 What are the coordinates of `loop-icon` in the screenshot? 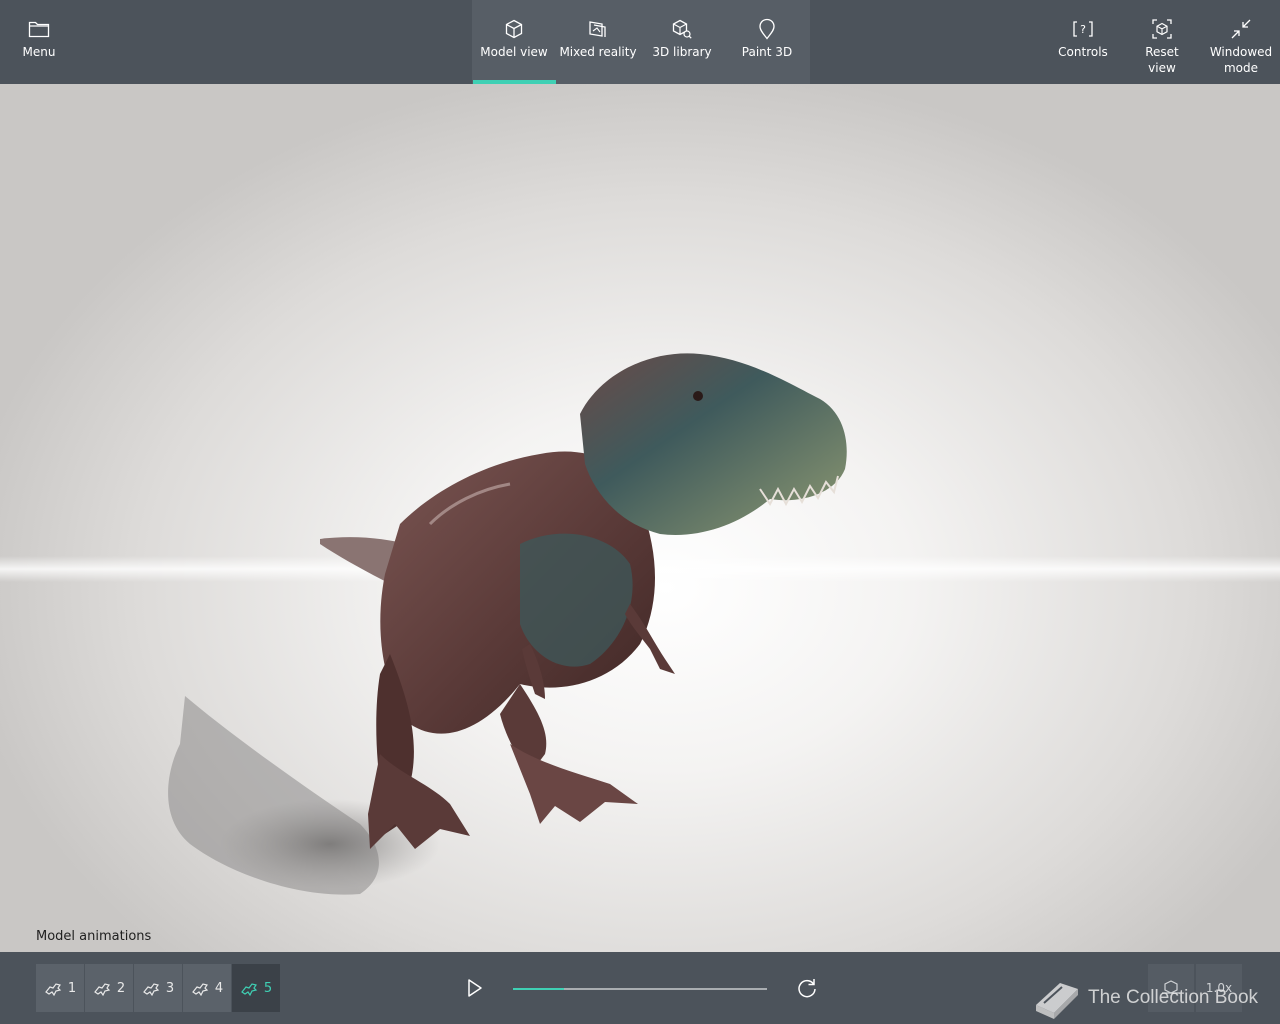 It's located at (807, 988).